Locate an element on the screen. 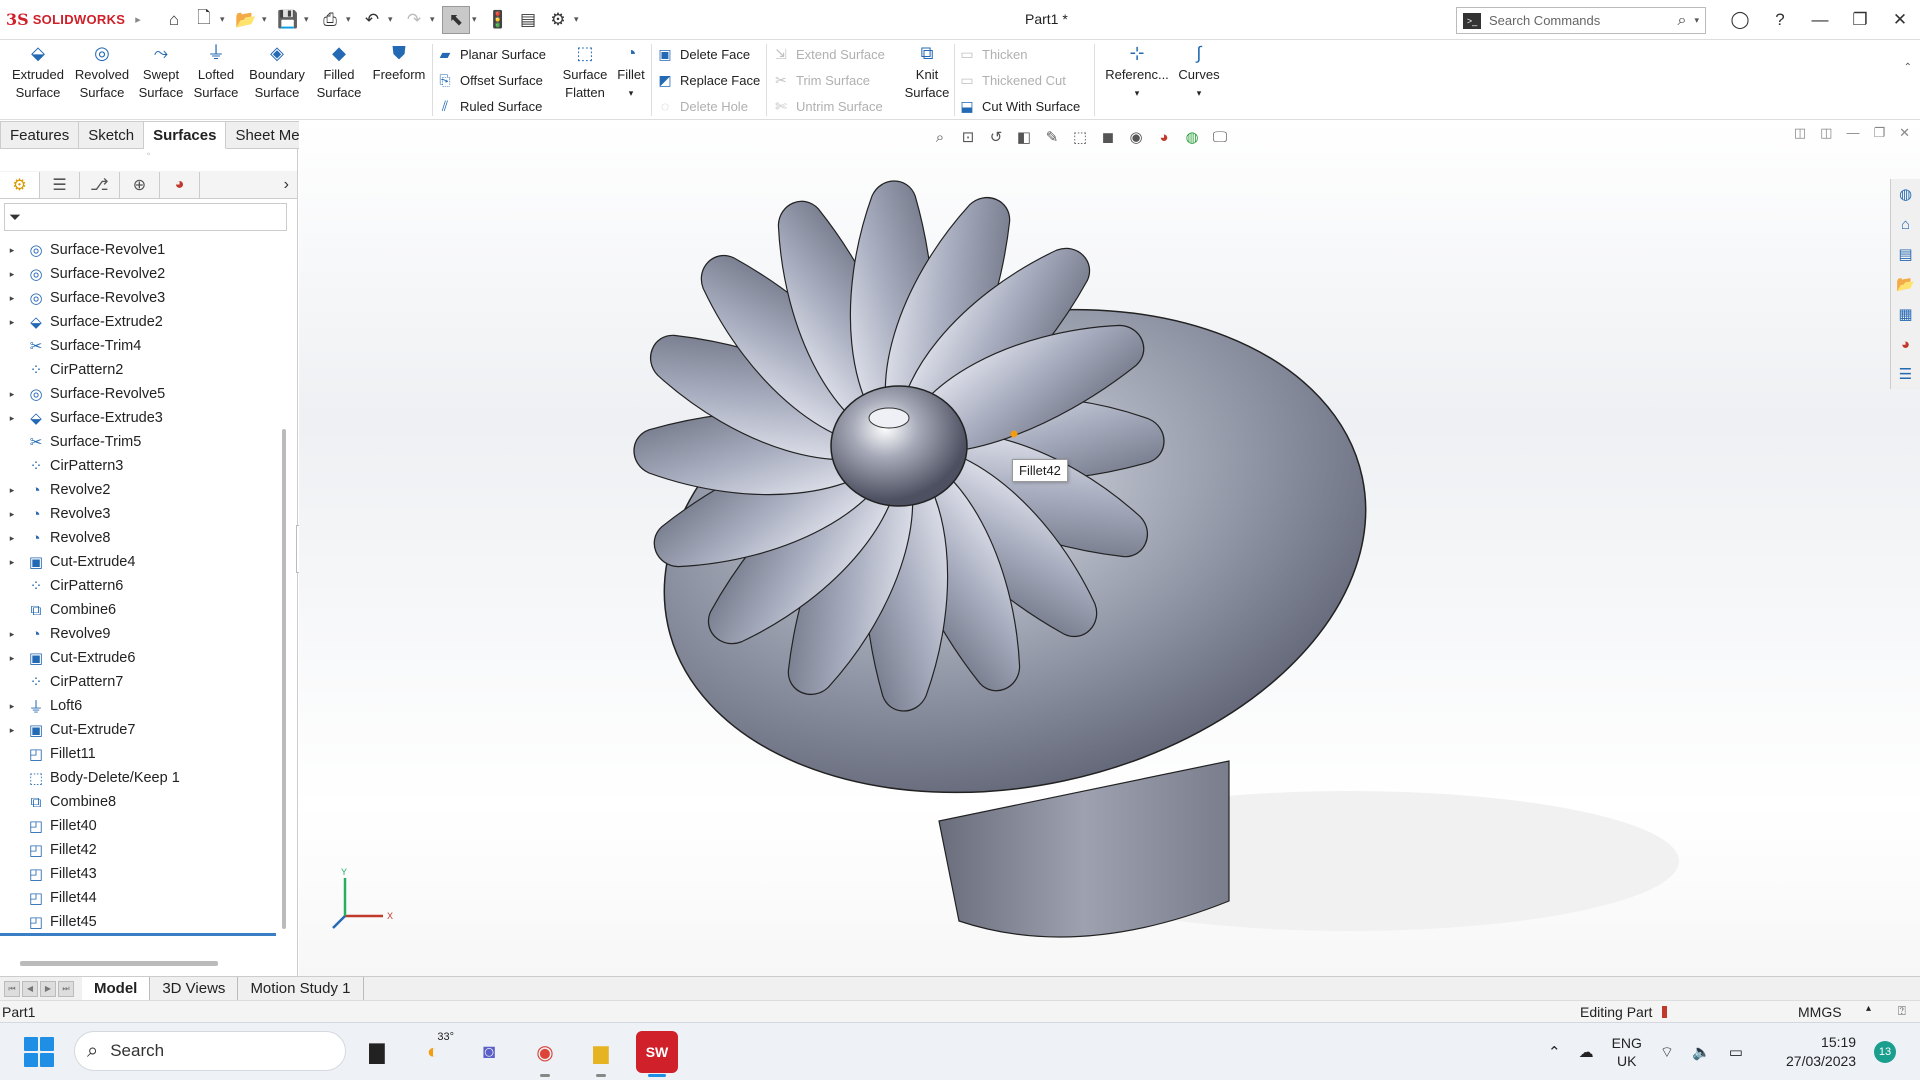 The height and width of the screenshot is (1080, 1920). chrome-icon: ◉ is located at coordinates (545, 1054).